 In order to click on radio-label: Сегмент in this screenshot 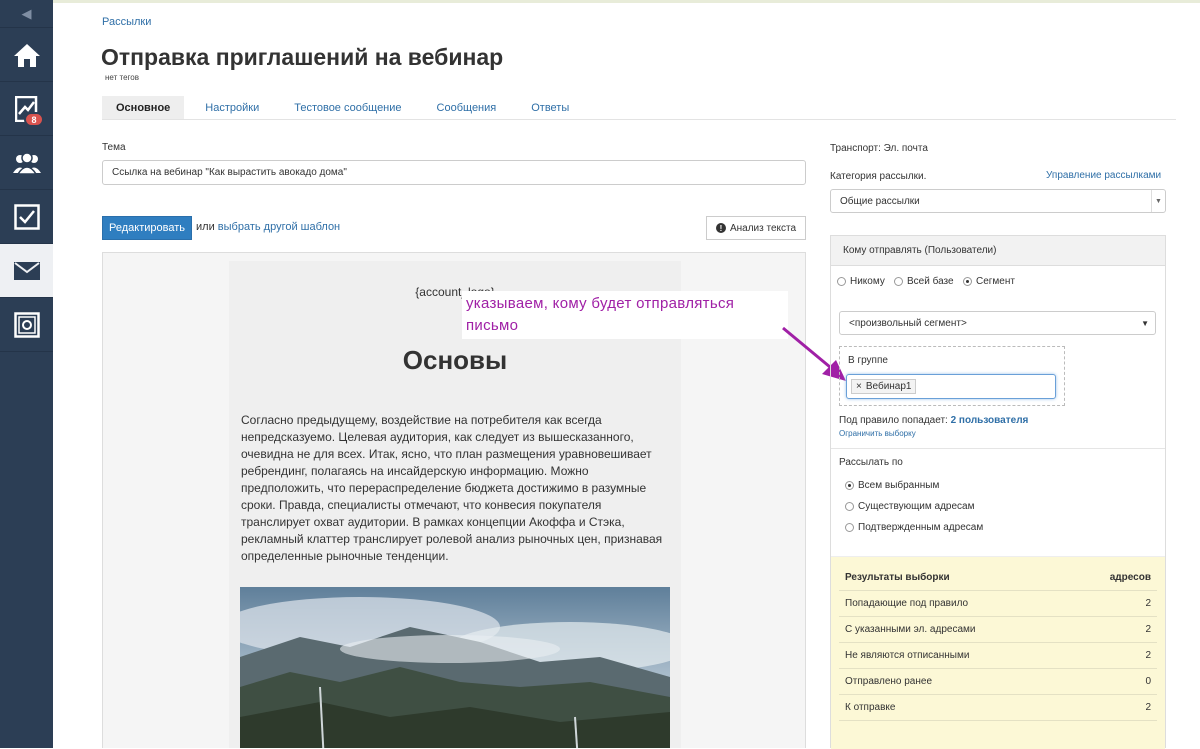, I will do `click(995, 281)`.